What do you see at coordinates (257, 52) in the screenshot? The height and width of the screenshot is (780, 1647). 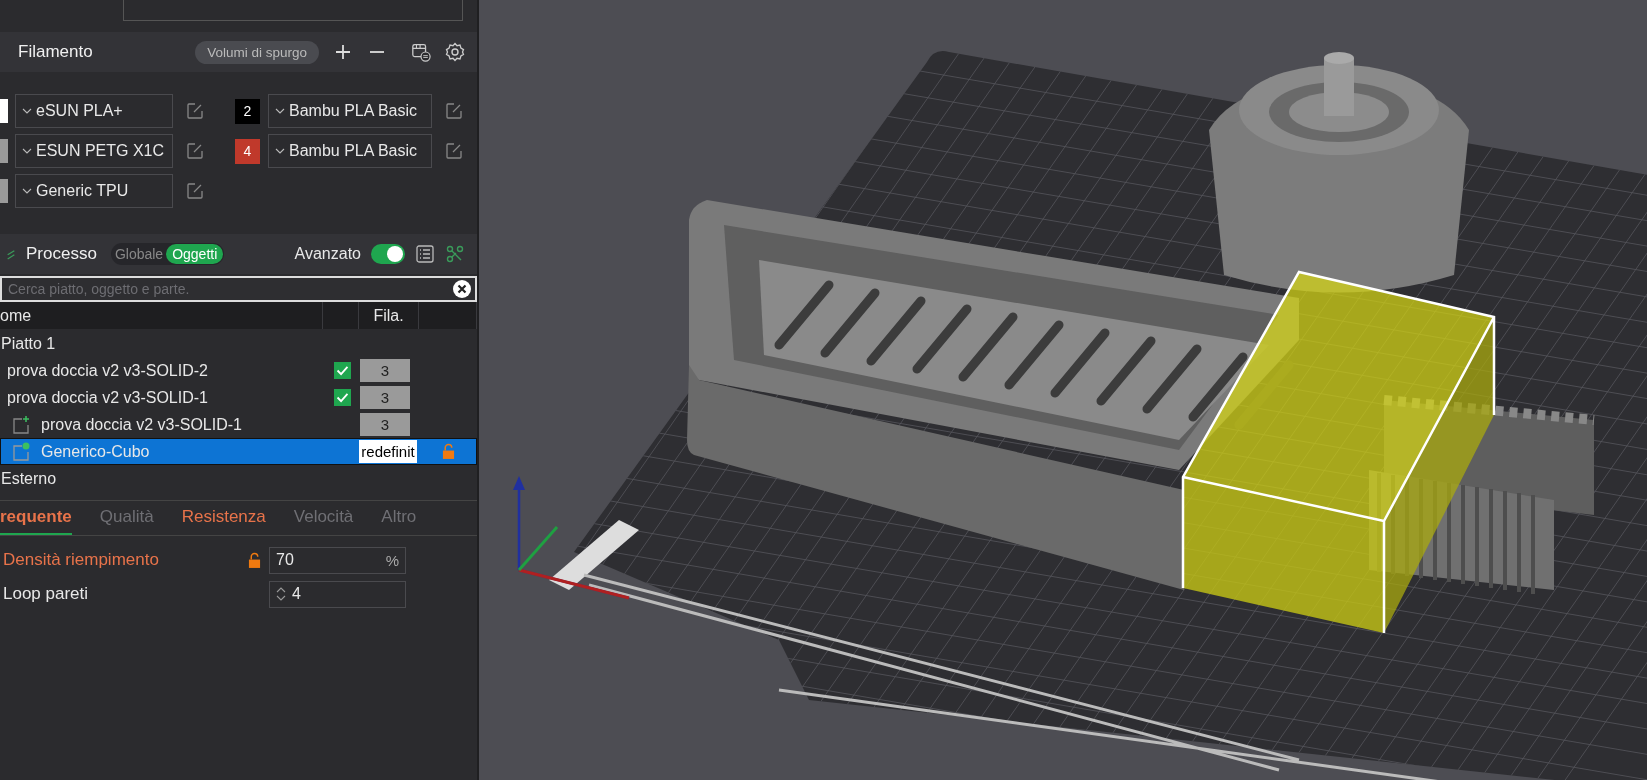 I see `flush-volumes-button: Volumi di spurgo` at bounding box center [257, 52].